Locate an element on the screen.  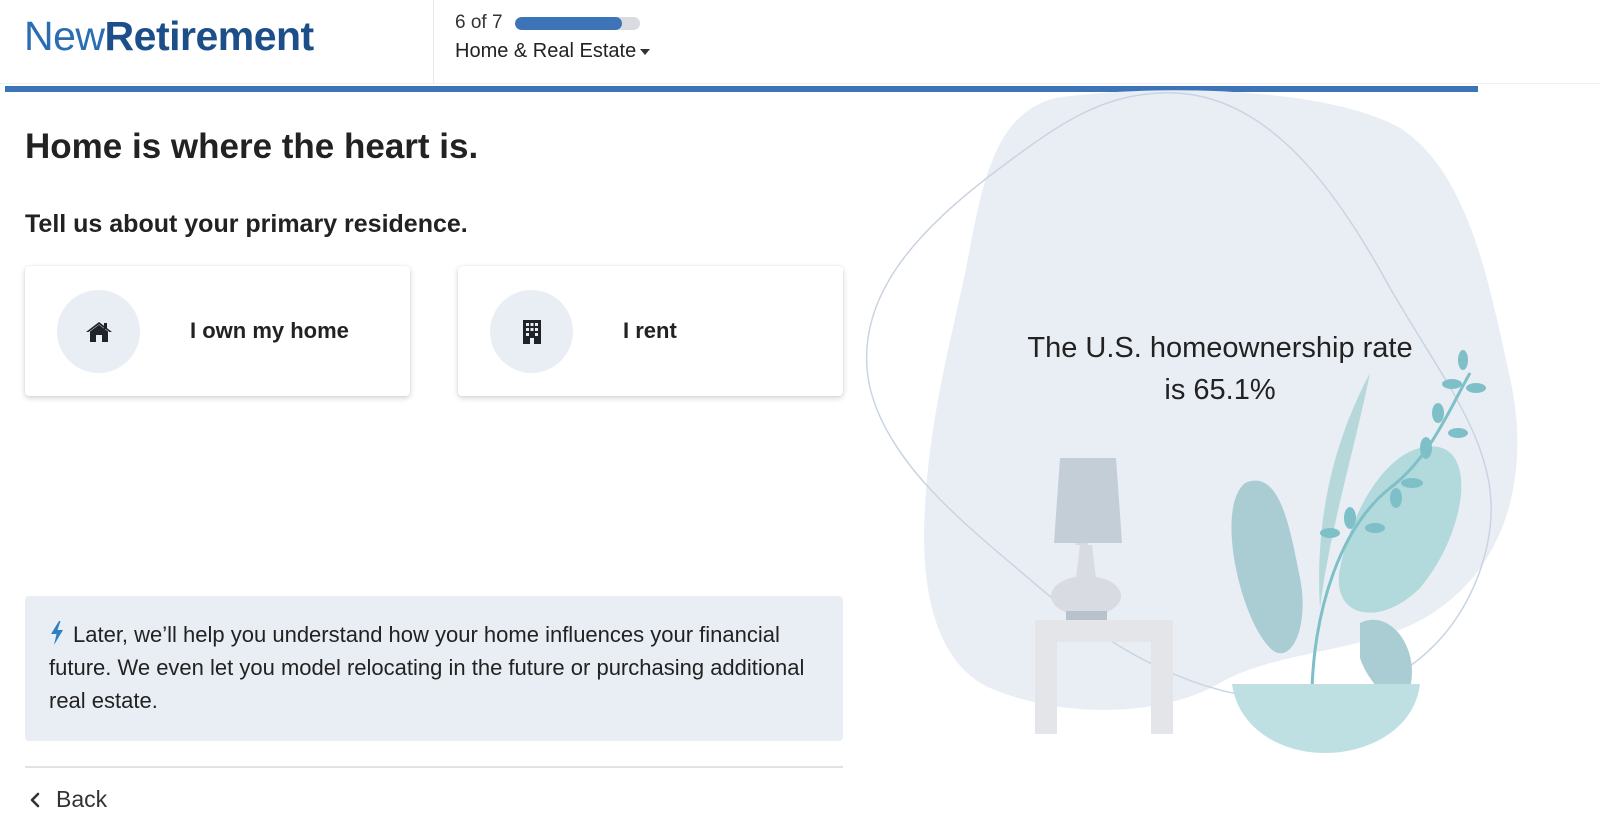
section-dropdown: Home & Real Estate is located at coordinates (553, 51).